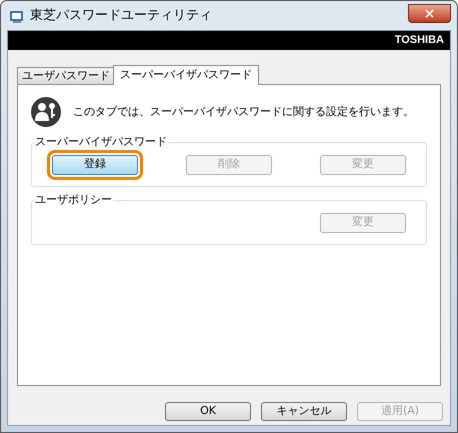  What do you see at coordinates (419, 40) in the screenshot?
I see `brand-logo-text: TOSHIBA` at bounding box center [419, 40].